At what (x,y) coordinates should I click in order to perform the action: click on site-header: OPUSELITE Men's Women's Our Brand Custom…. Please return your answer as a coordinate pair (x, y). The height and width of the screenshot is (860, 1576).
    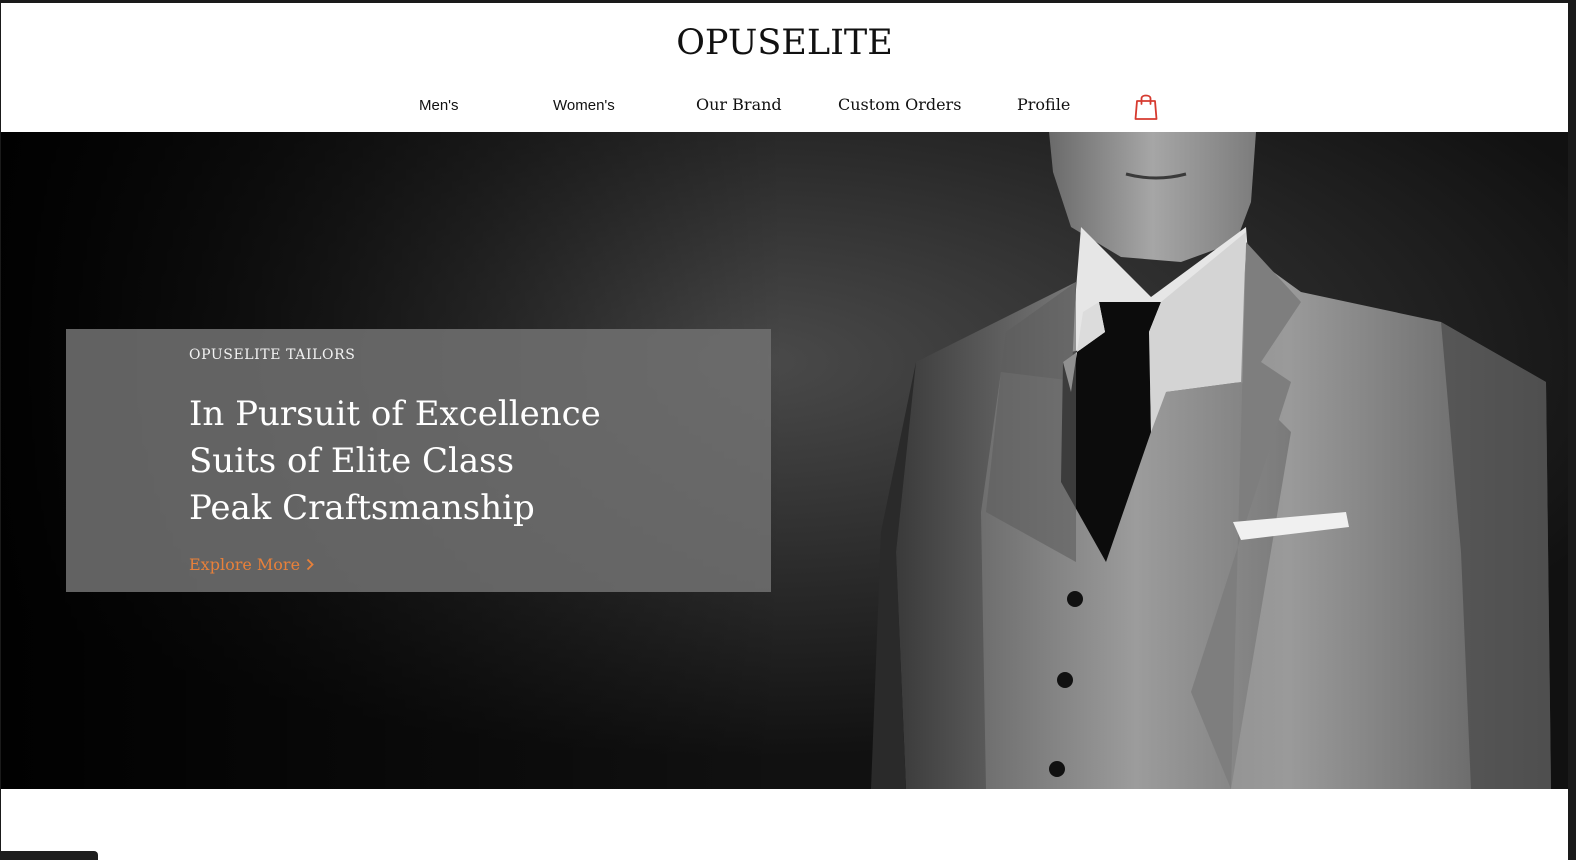
    Looking at the image, I should click on (784, 67).